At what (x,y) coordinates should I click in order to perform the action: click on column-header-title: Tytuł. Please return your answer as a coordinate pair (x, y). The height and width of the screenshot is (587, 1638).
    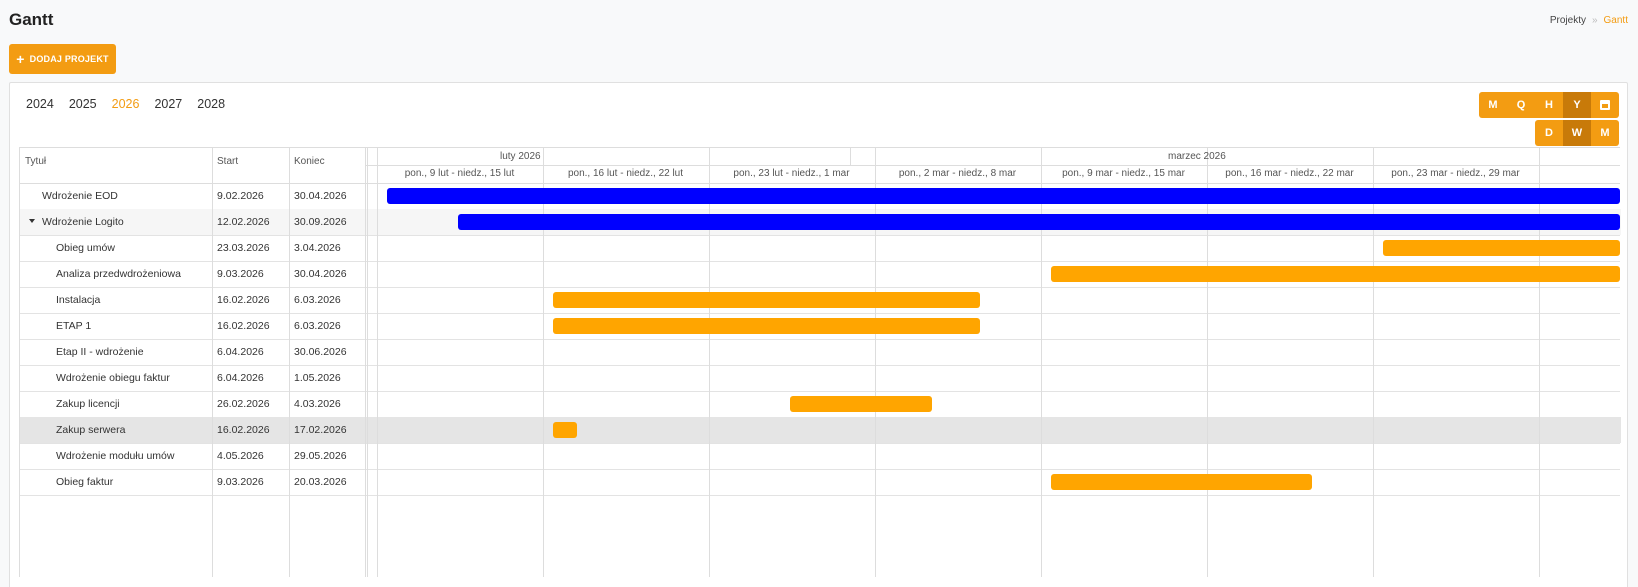
    Looking at the image, I should click on (35, 161).